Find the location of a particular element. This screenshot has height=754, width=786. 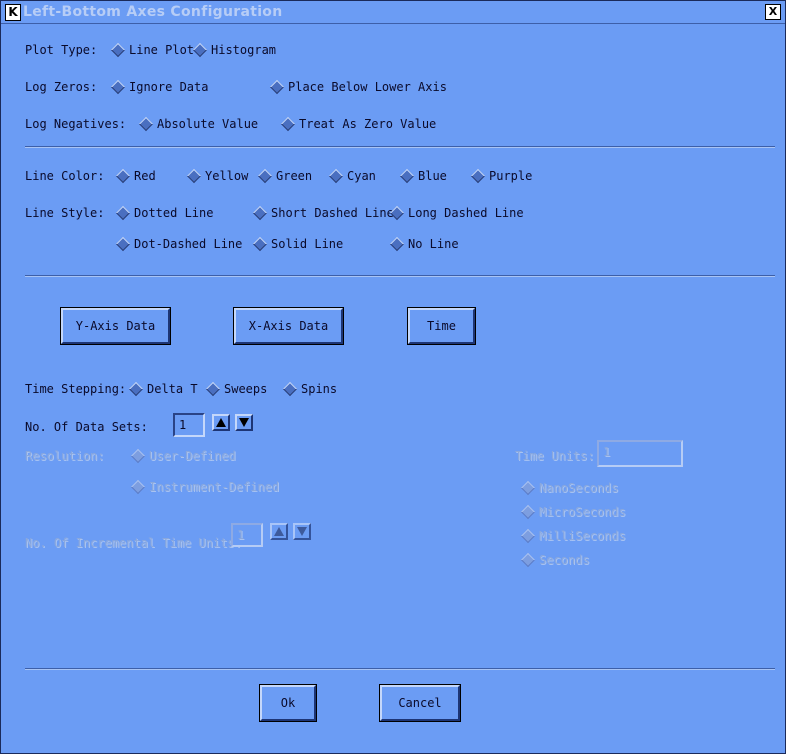

data-sets-increment-button is located at coordinates (221, 422).